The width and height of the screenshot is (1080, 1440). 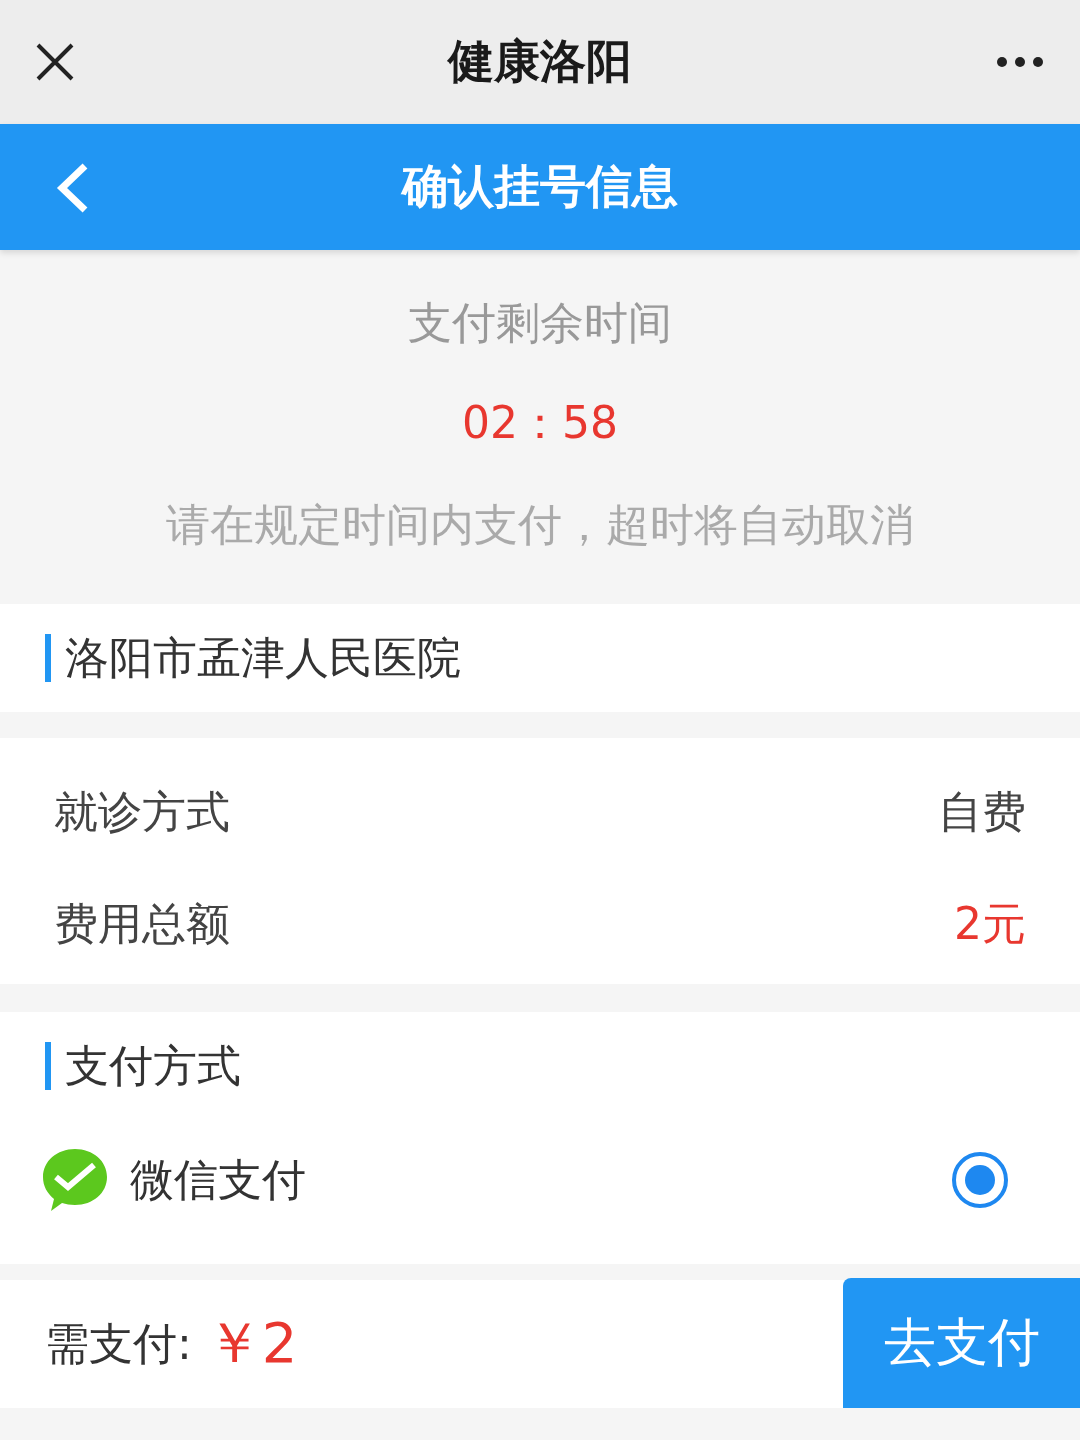 I want to click on countdown-label: 支付剩余时间, so click(x=540, y=323).